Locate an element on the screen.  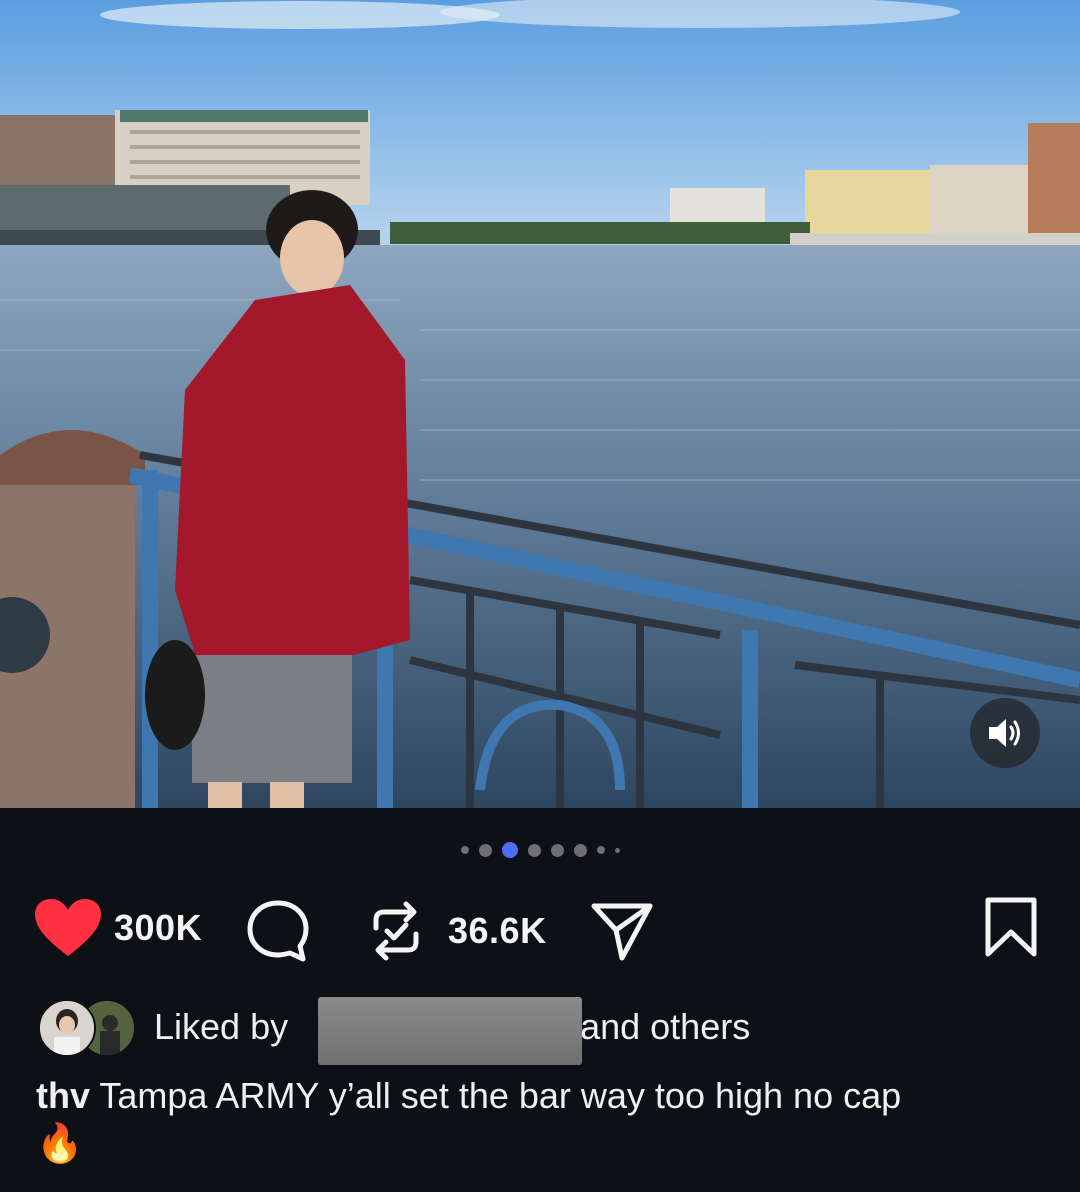
bookmark-icon is located at coordinates (1011, 927).